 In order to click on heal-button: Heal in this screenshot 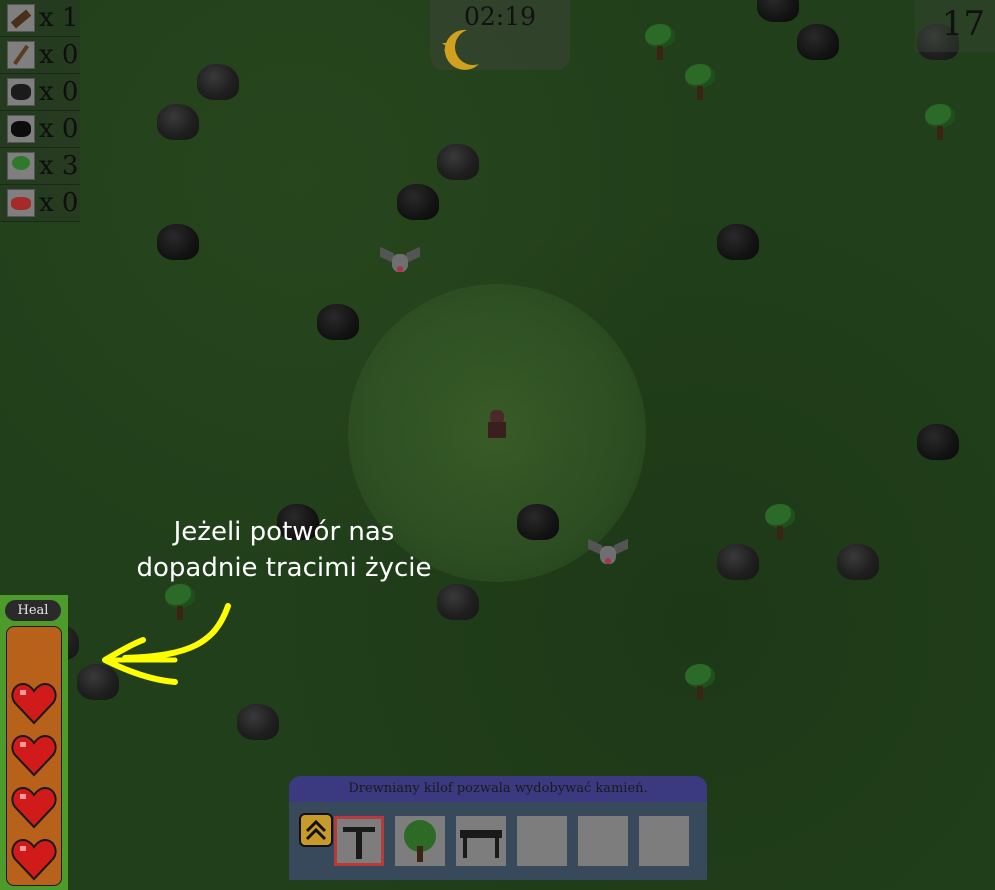, I will do `click(33, 610)`.